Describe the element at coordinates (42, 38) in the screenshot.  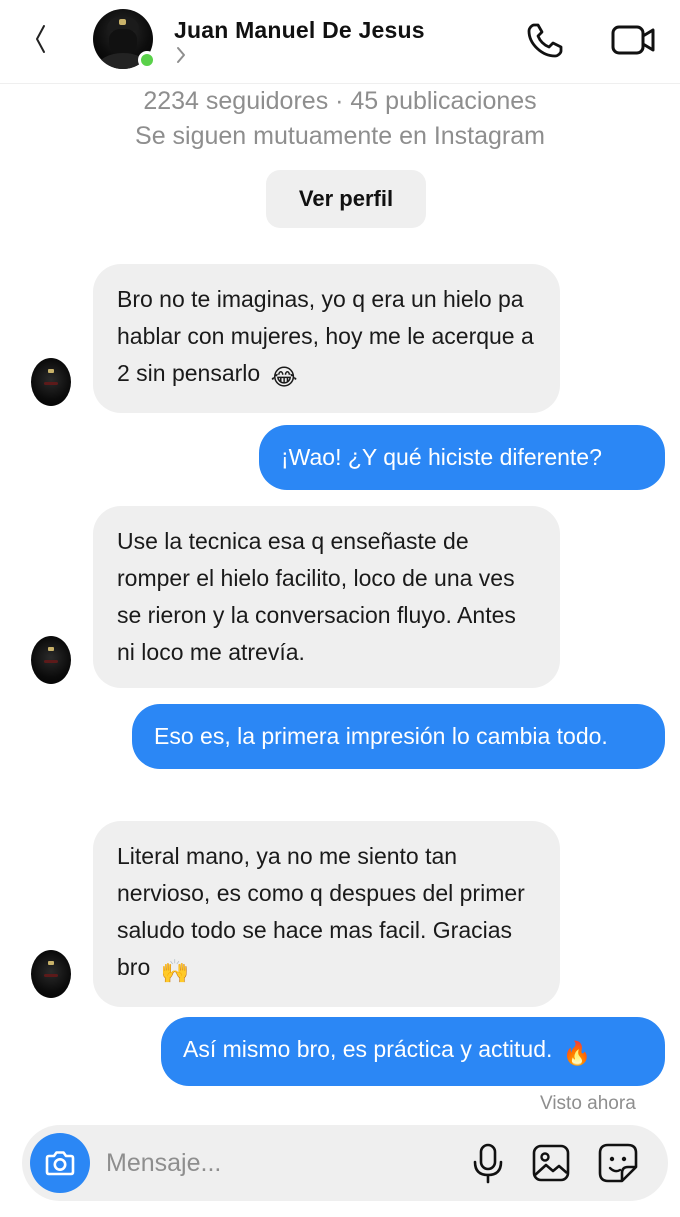
I see `back-icon` at that location.